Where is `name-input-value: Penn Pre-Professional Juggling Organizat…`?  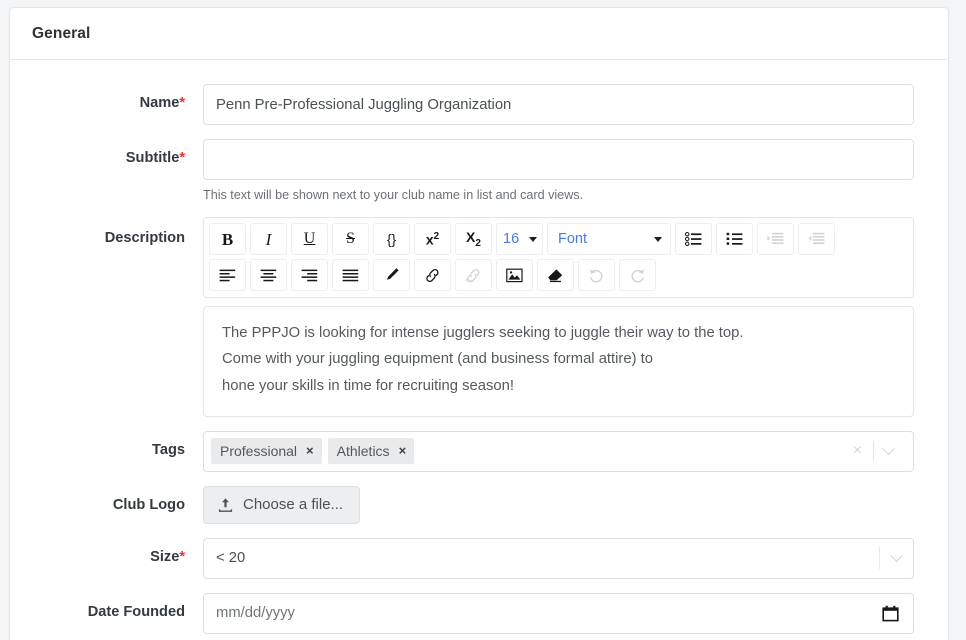
name-input-value: Penn Pre-Professional Juggling Organizat… is located at coordinates (364, 104).